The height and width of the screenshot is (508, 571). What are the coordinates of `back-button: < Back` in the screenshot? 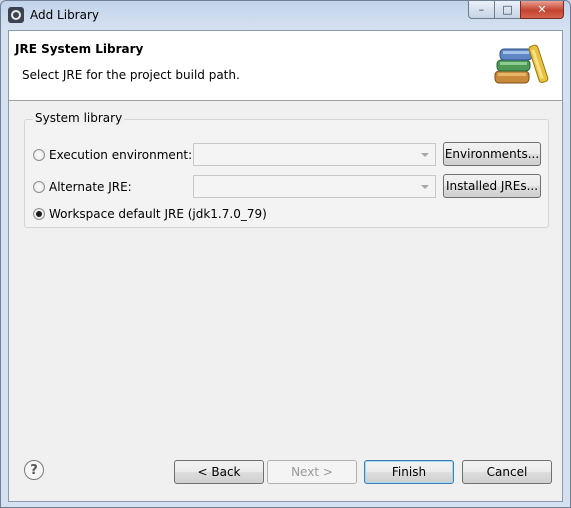 It's located at (219, 472).